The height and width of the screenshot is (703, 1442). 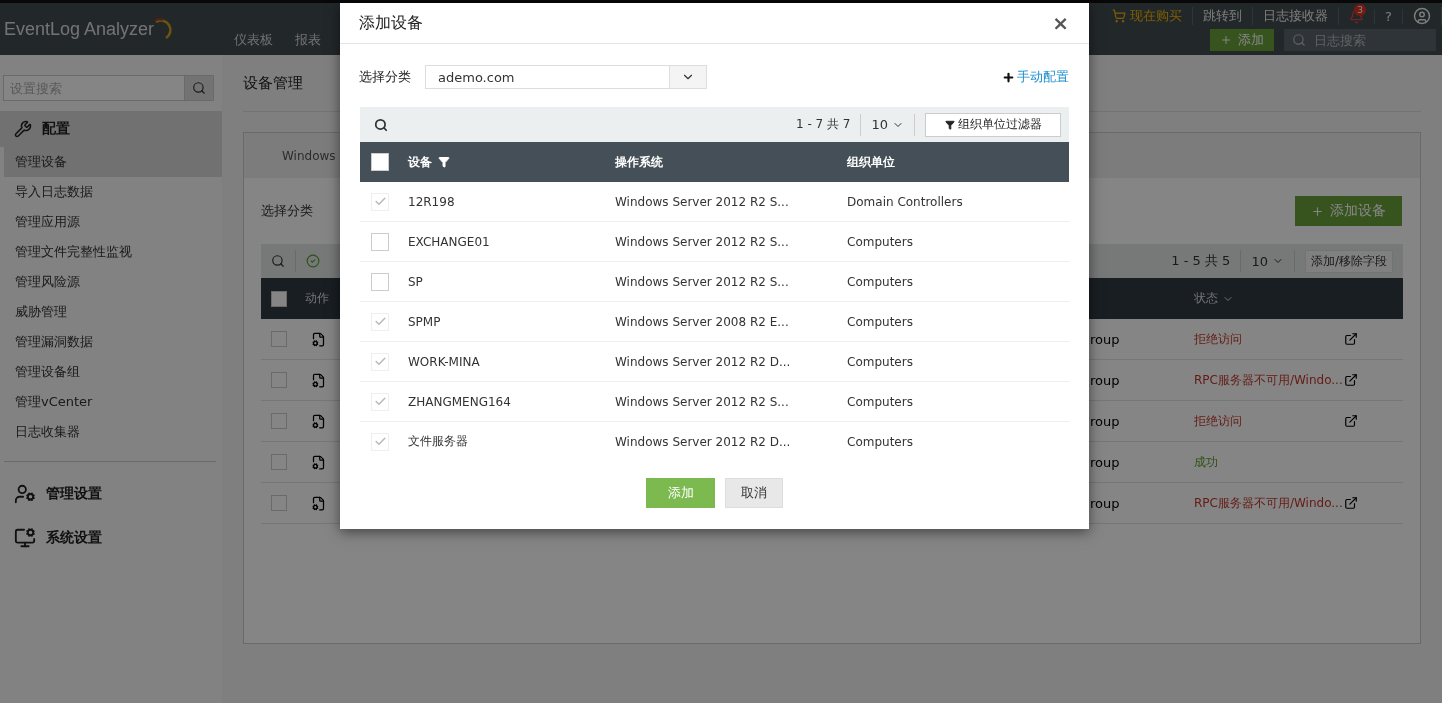 What do you see at coordinates (1201, 261) in the screenshot?
I see `pager-text: 1 - 5 共 5` at bounding box center [1201, 261].